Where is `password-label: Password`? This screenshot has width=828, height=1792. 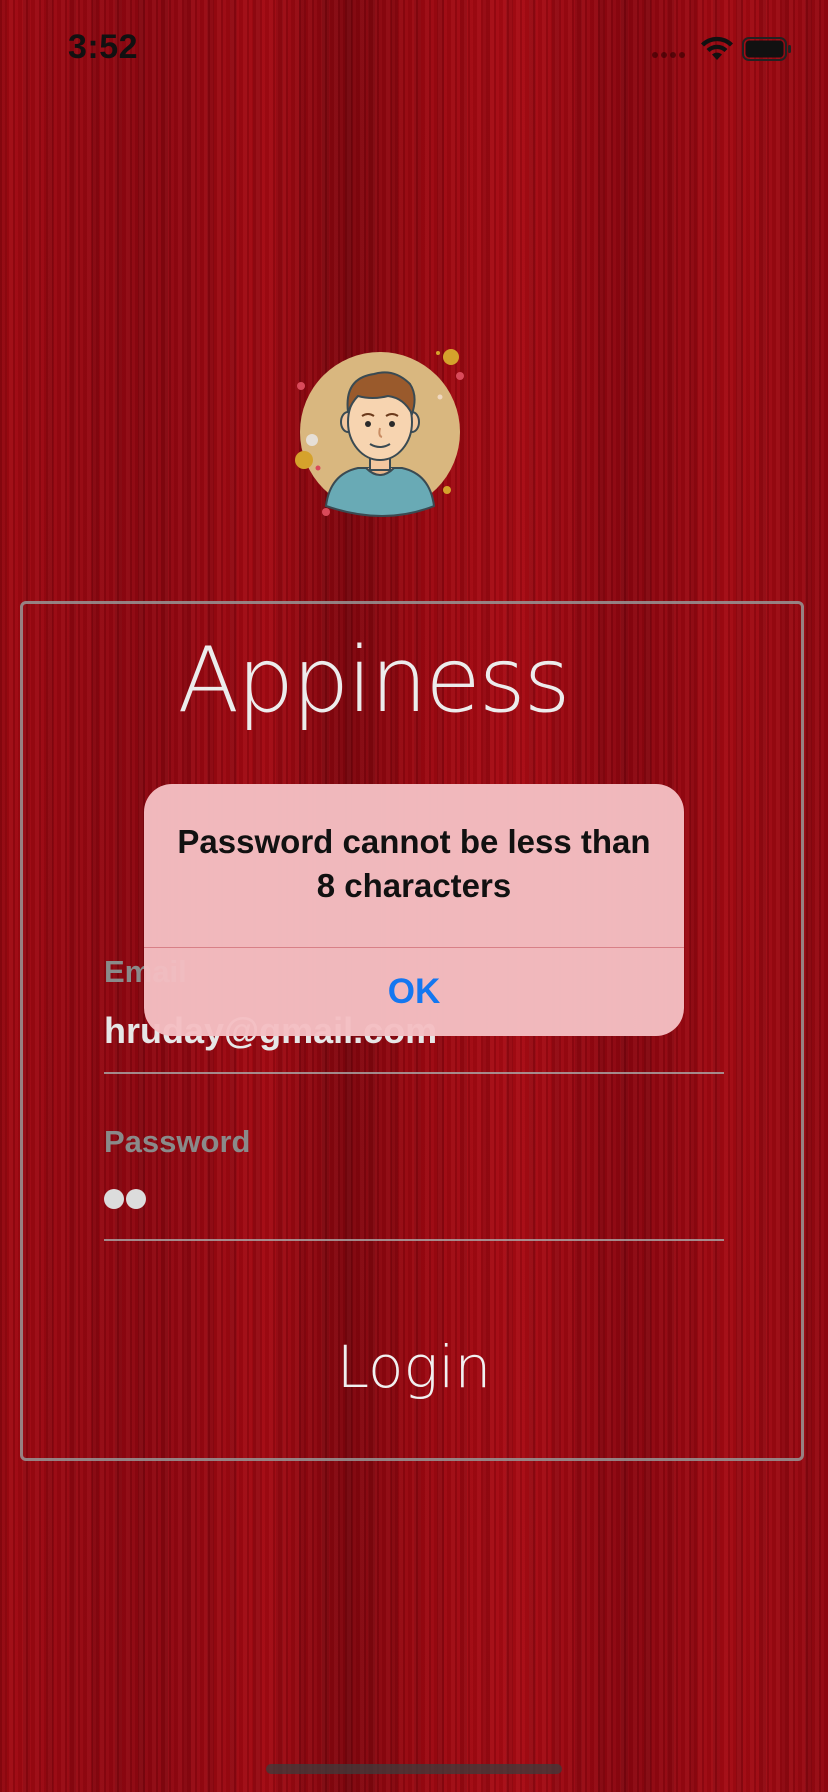 password-label: Password is located at coordinates (177, 1141).